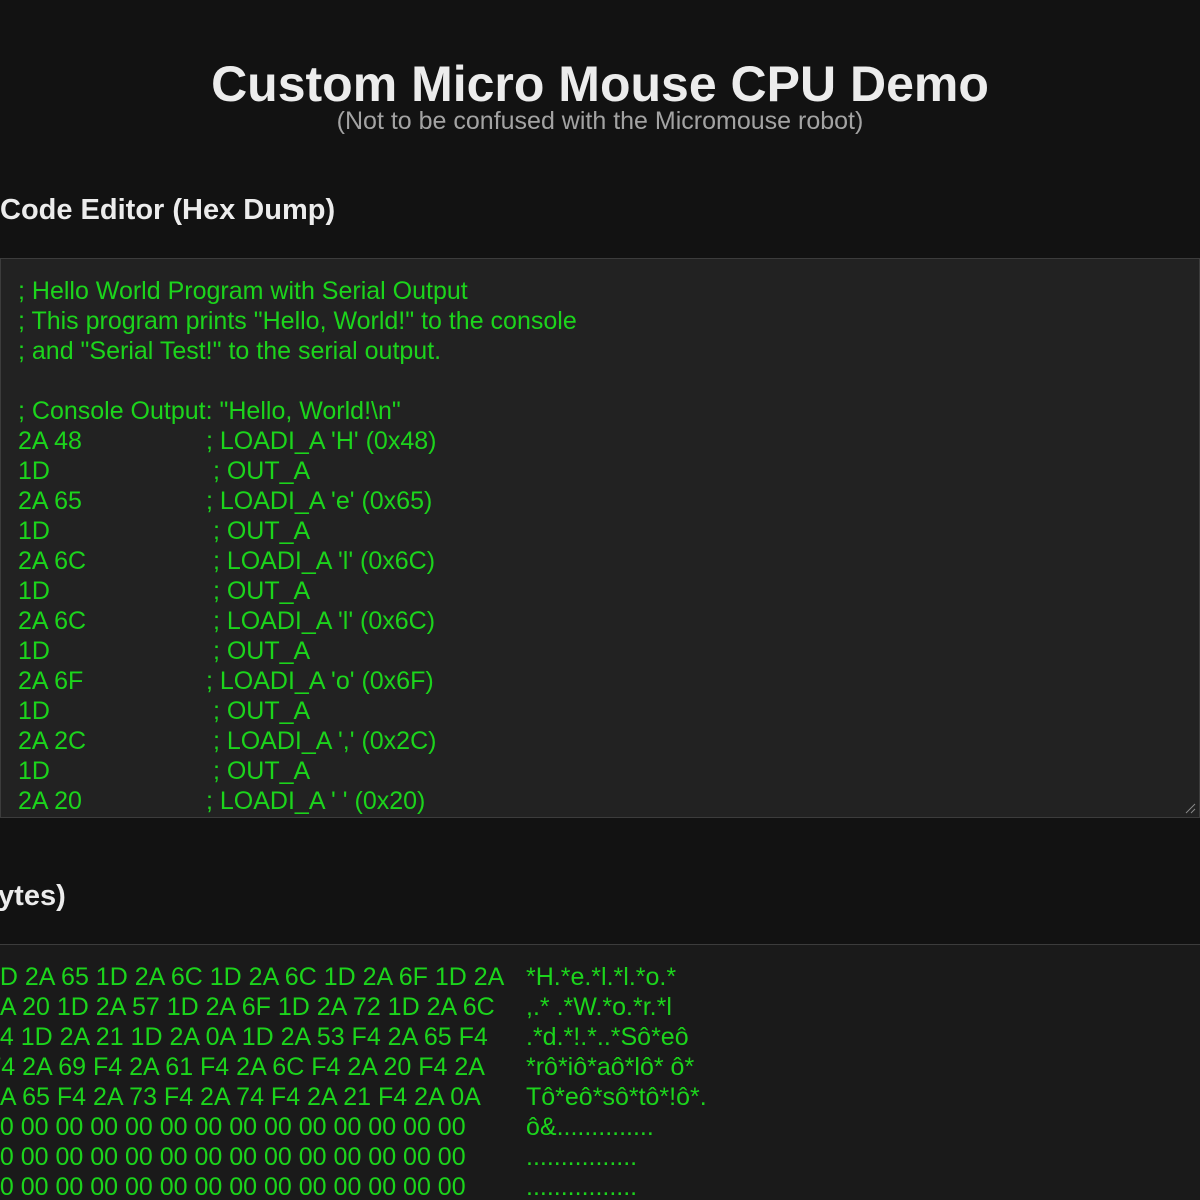 Image resolution: width=1200 pixels, height=1200 pixels. What do you see at coordinates (321, 741) in the screenshot?
I see `code-line-comment: ; LOADI_A ',' (0x2C)` at bounding box center [321, 741].